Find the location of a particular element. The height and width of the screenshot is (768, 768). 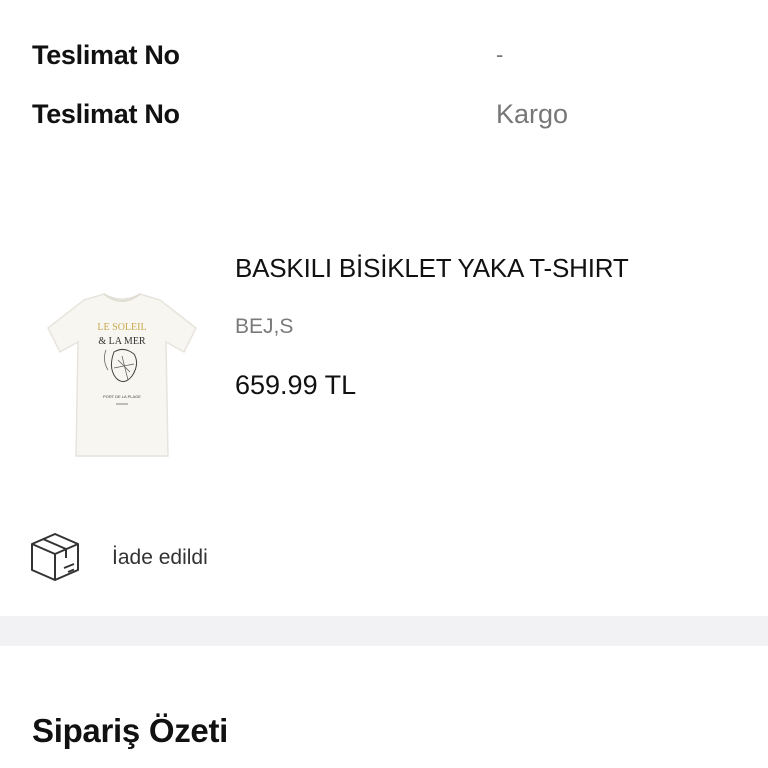

print-text-middle: & LA MER is located at coordinates (122, 341).